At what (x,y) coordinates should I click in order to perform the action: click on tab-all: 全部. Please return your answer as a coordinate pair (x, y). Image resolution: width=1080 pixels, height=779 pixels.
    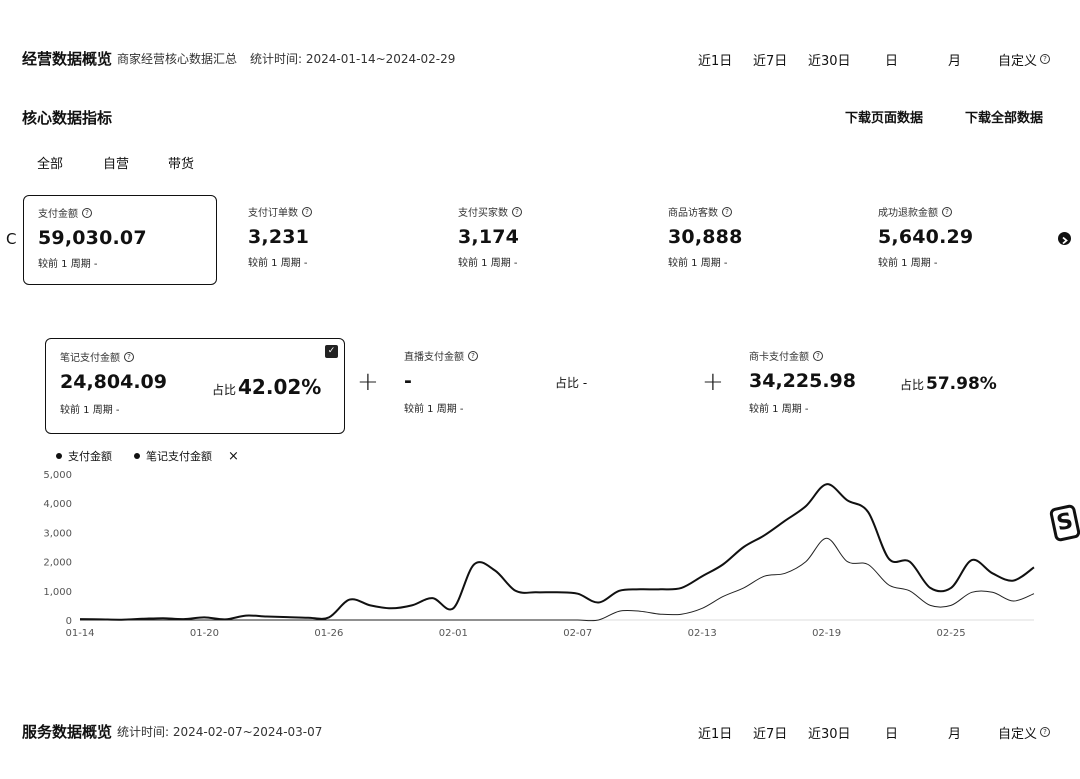
    Looking at the image, I should click on (50, 162).